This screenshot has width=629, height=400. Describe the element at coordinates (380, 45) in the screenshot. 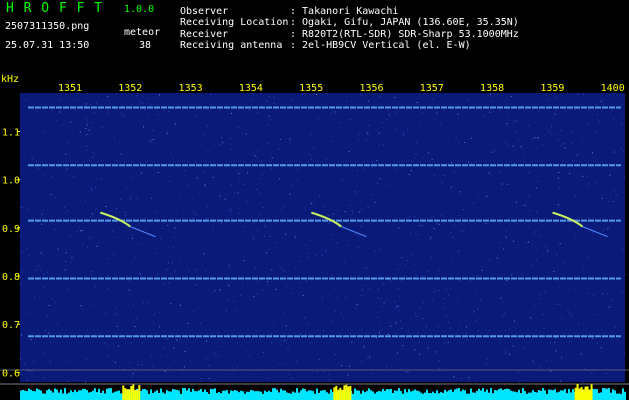

I see `meta-value-antenna: : 2el-HB9CV Vertical (el. E-W)` at that location.